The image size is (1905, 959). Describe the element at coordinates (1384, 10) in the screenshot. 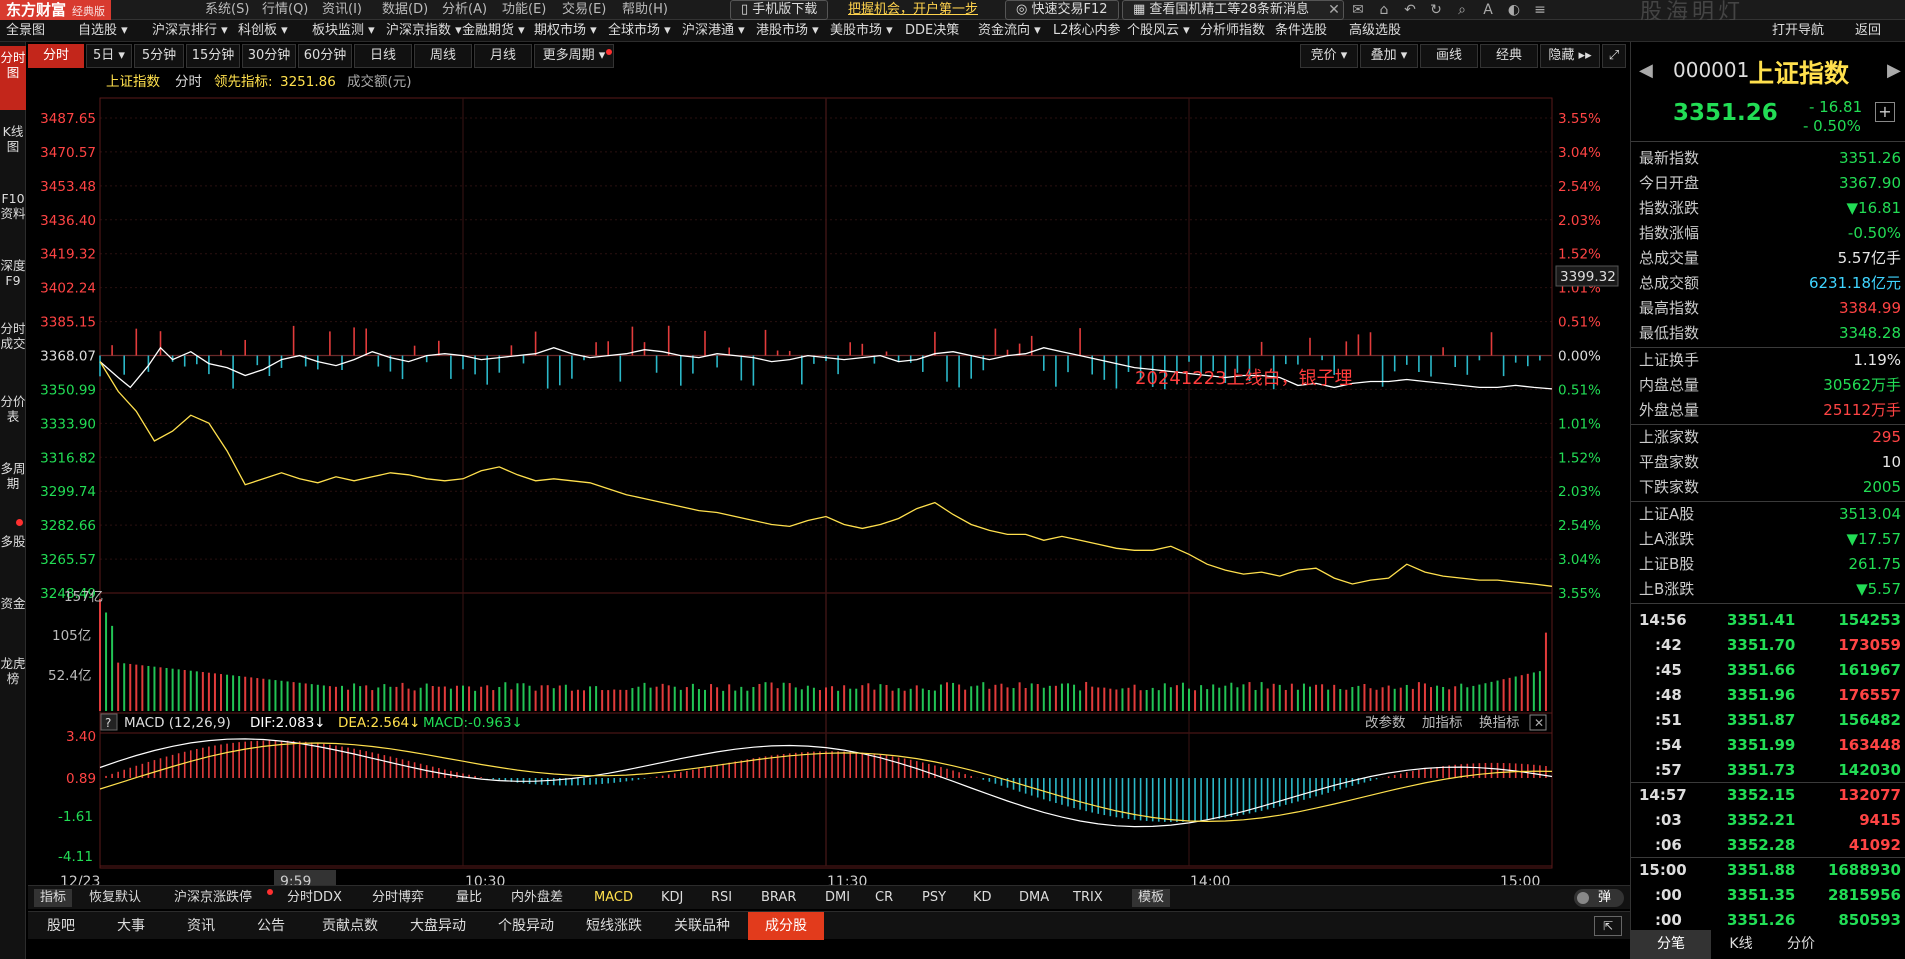

I see `home-icon: ⌂` at that location.